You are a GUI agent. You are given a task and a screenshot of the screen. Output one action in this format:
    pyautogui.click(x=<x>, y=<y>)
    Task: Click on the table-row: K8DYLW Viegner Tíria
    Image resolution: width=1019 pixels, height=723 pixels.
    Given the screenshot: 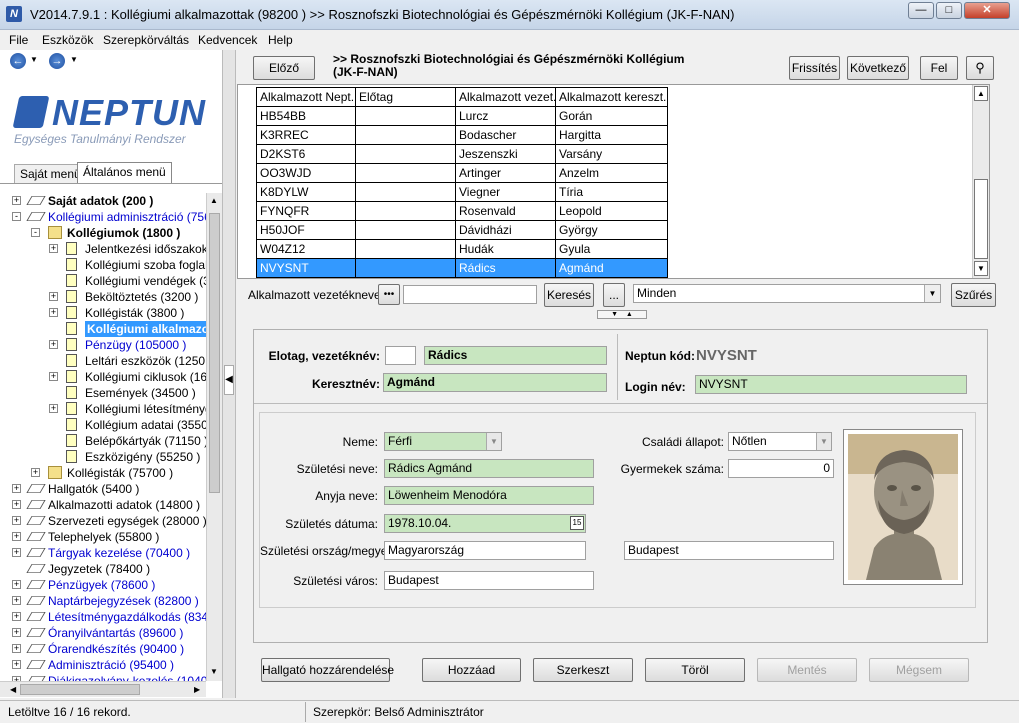 What is the action you would take?
    pyautogui.click(x=462, y=192)
    